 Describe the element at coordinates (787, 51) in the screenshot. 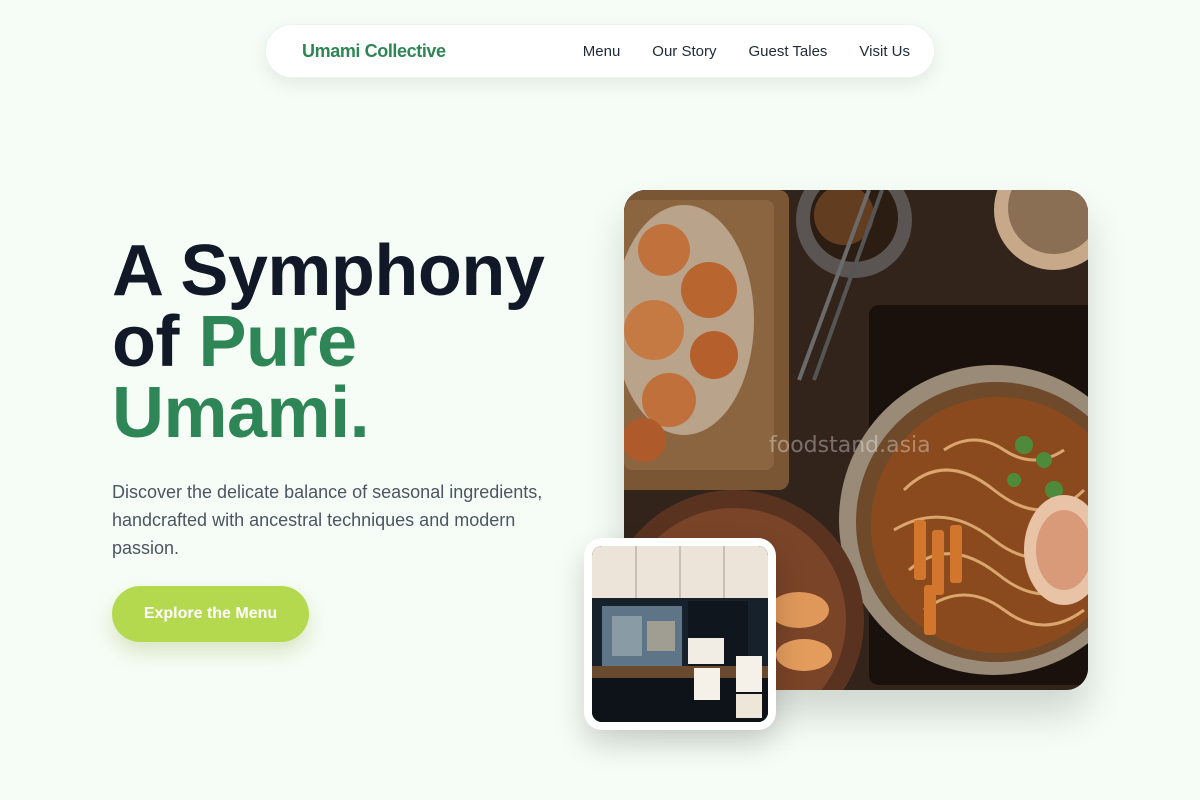

I see `nav-link-guest-tales: Guest Tales` at that location.